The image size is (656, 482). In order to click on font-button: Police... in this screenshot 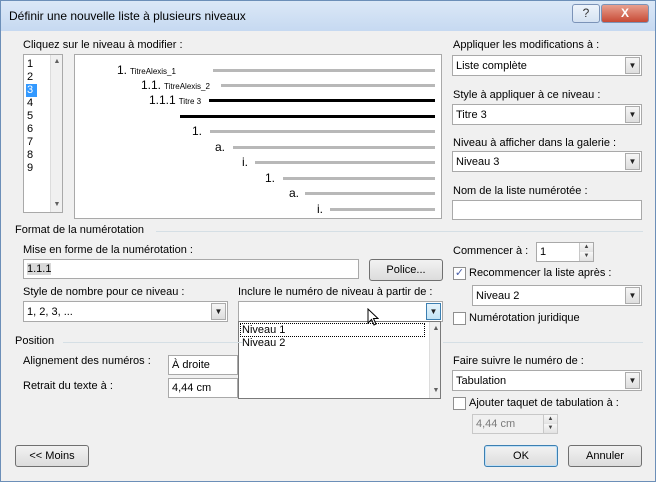, I will do `click(406, 270)`.